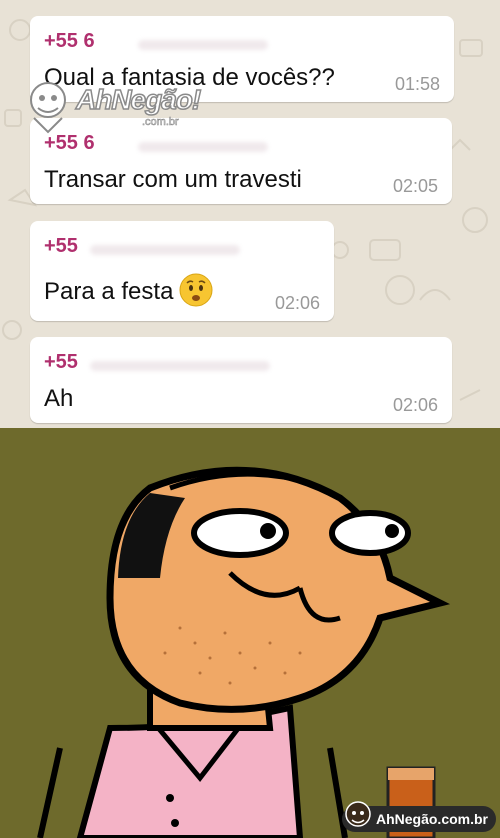 This screenshot has height=838, width=500. Describe the element at coordinates (59, 398) in the screenshot. I see `message-text: Ah` at that location.